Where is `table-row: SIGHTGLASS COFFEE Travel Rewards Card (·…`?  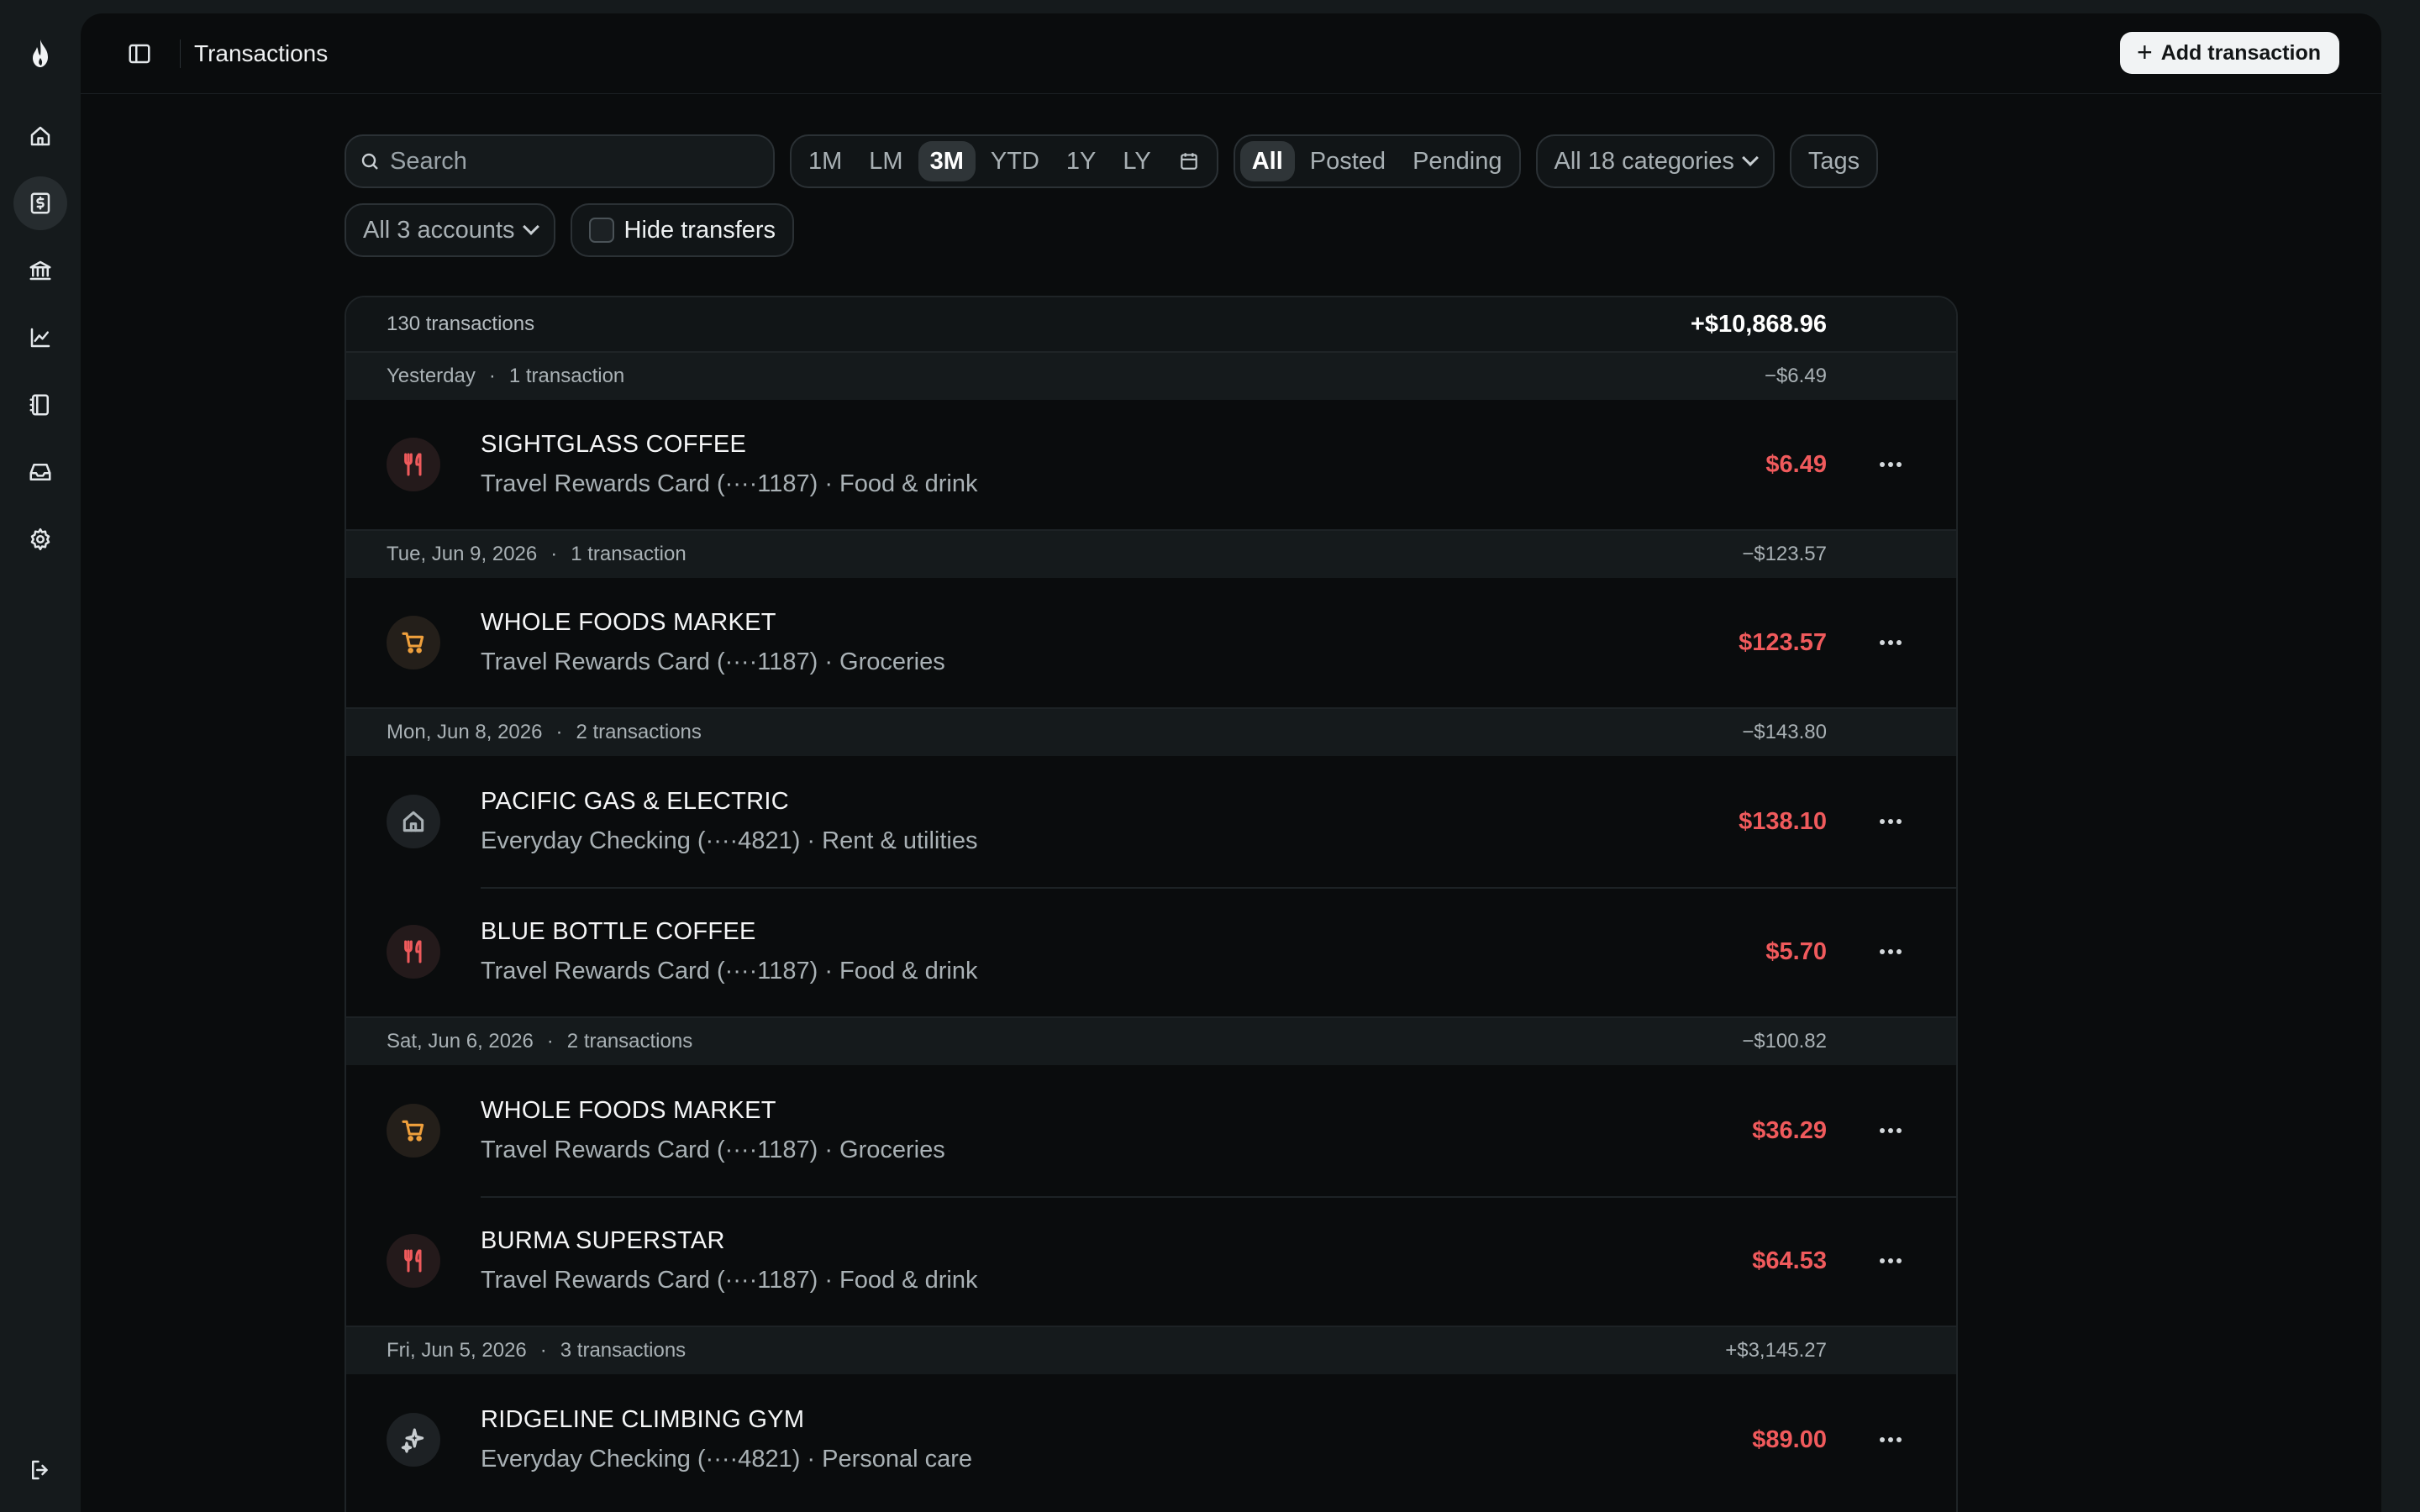 table-row: SIGHTGLASS COFFEE Travel Rewards Card (·… is located at coordinates (1151, 465).